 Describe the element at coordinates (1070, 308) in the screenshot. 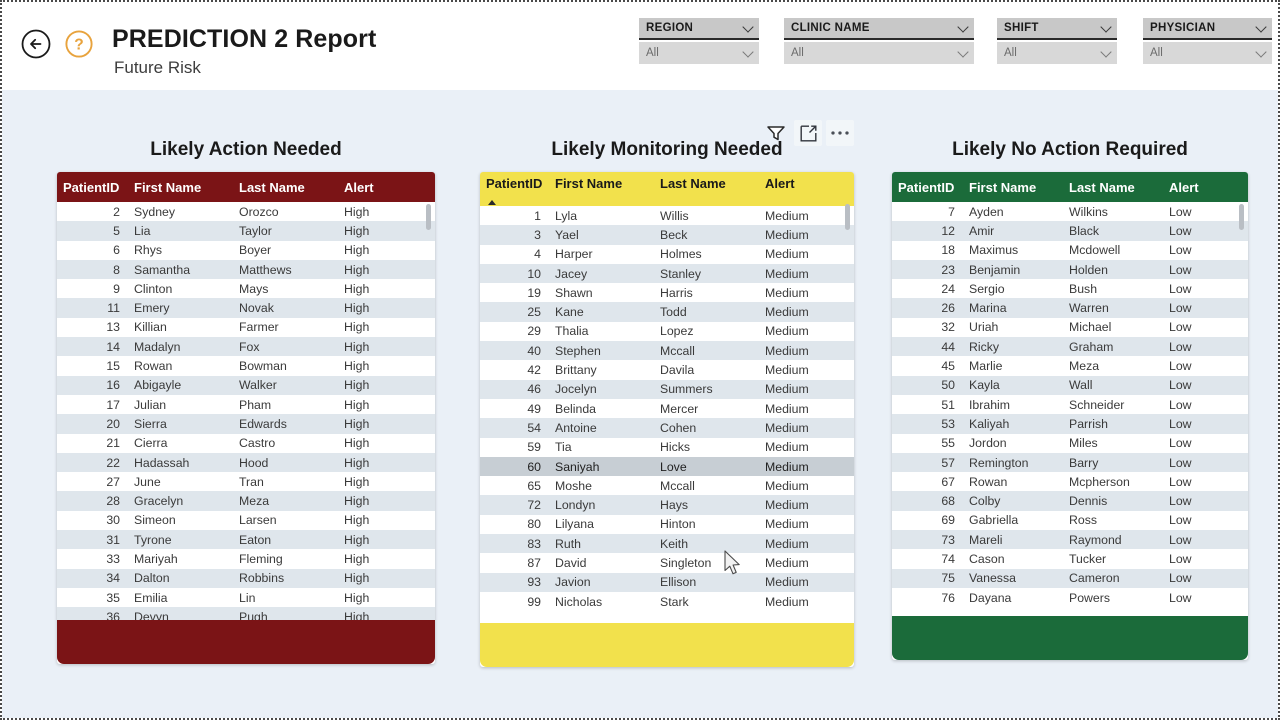

I see `table-row: 26 Marina Warren Low` at that location.